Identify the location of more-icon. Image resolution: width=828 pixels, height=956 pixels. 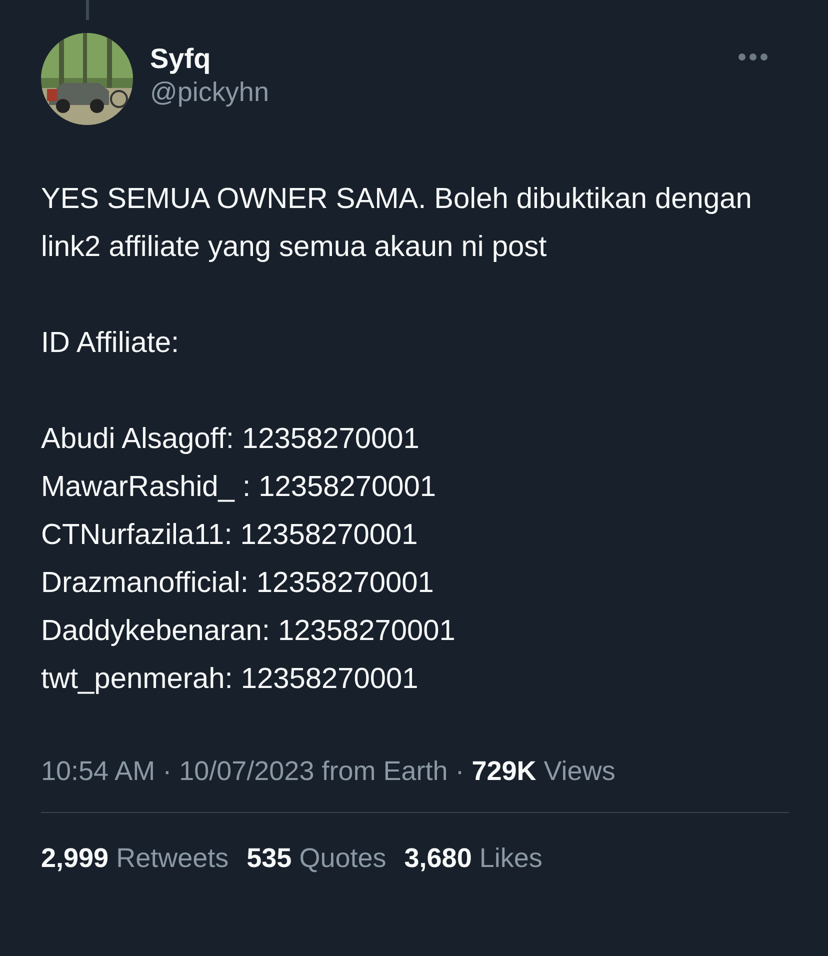
(753, 57).